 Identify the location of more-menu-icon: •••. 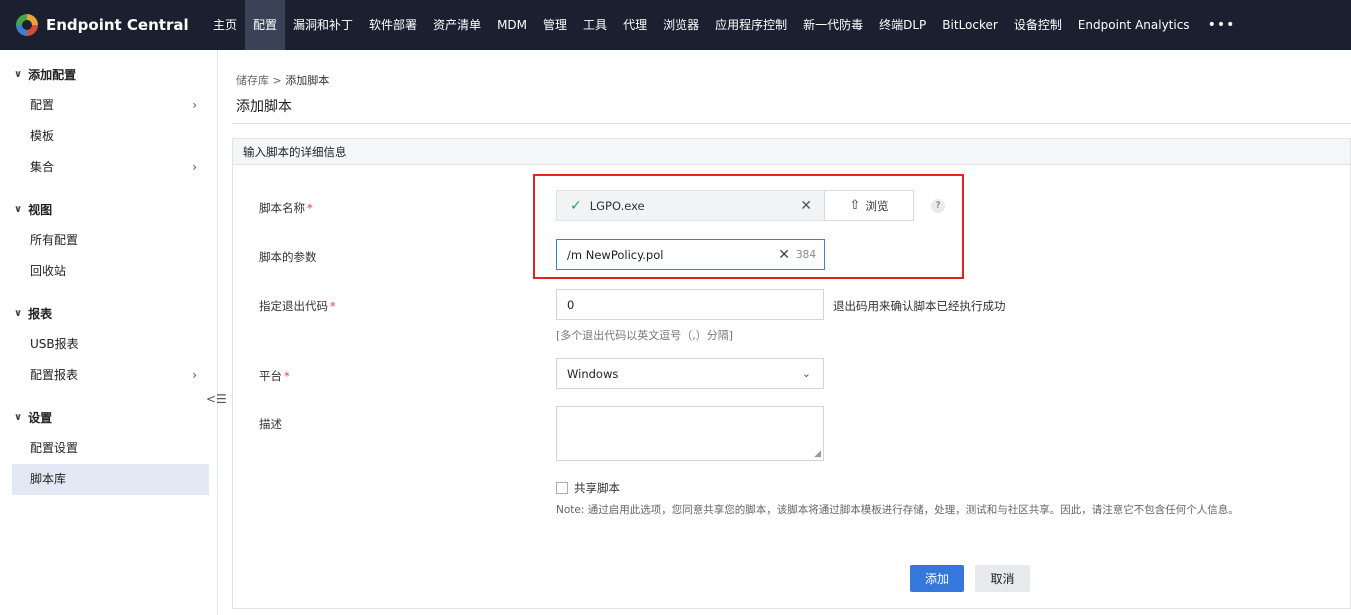
(1222, 25).